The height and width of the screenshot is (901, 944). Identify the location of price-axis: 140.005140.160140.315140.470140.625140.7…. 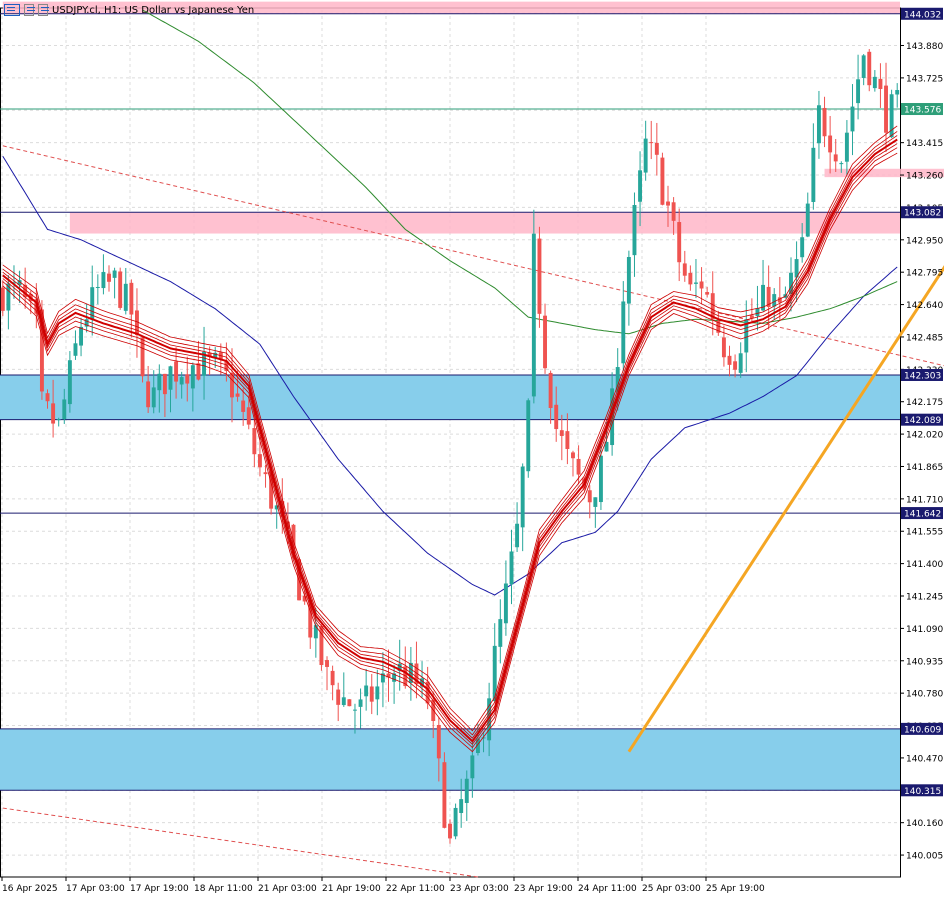
(921, 434).